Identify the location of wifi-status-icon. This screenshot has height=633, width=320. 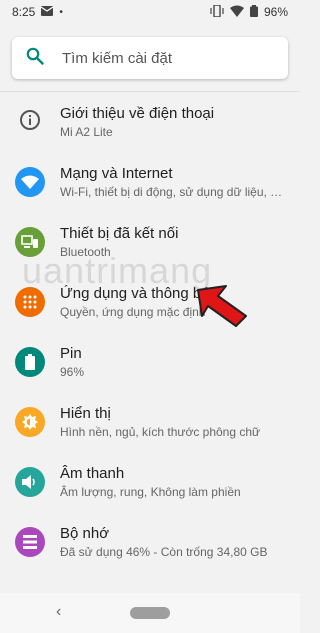
(236, 12).